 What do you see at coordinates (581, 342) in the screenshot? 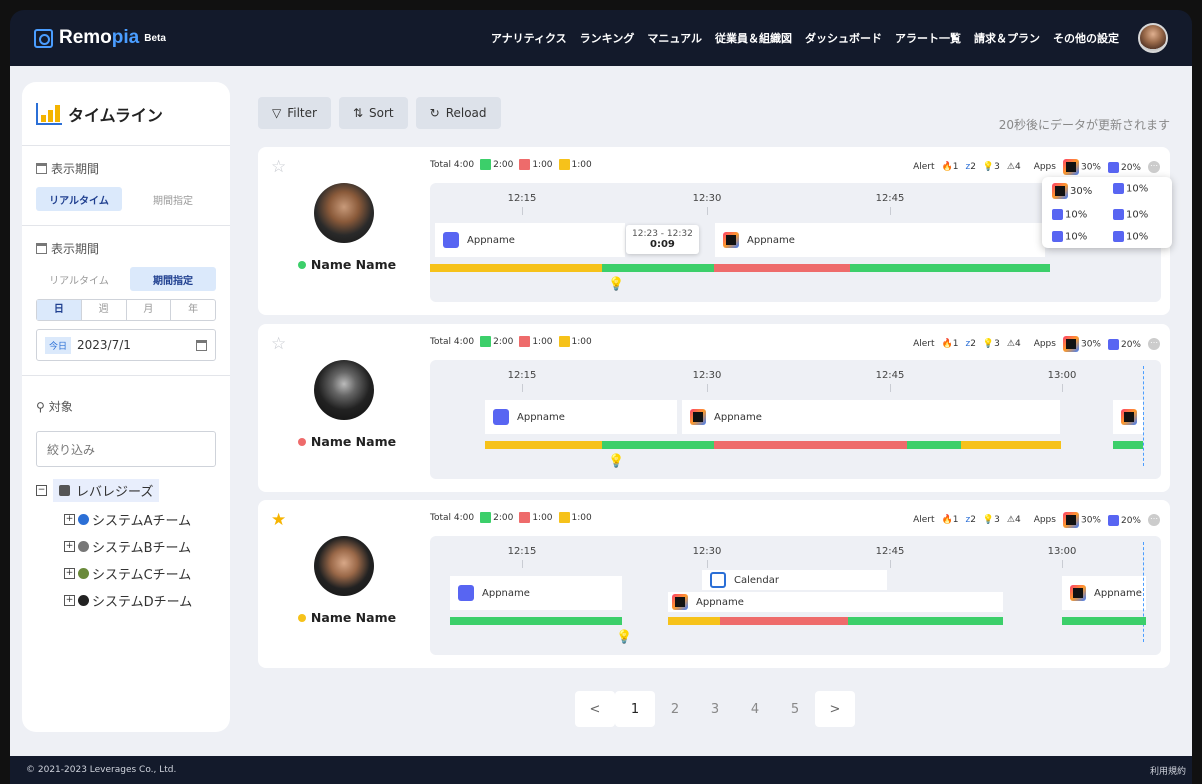
I see `yellow-time: 1:00` at bounding box center [581, 342].